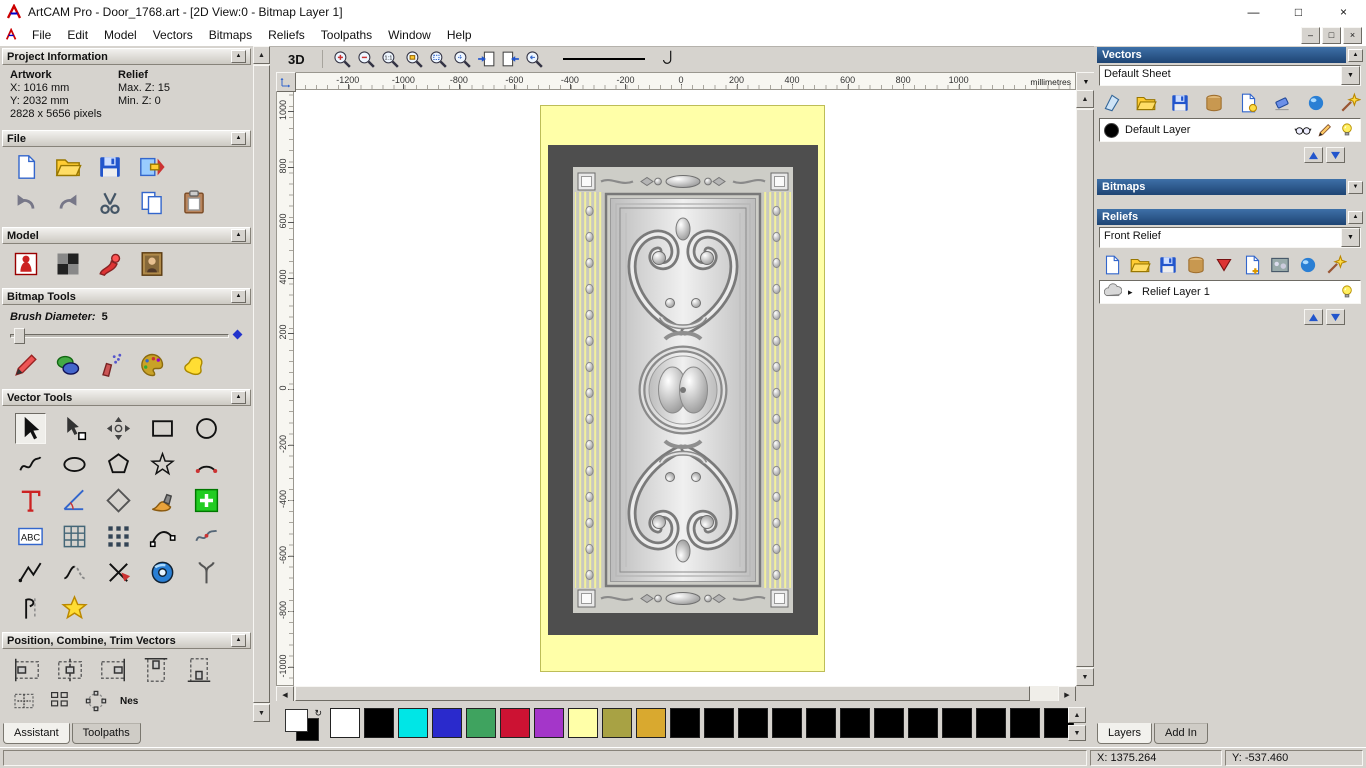  I want to click on new-relief-layer-icon, so click(1252, 265).